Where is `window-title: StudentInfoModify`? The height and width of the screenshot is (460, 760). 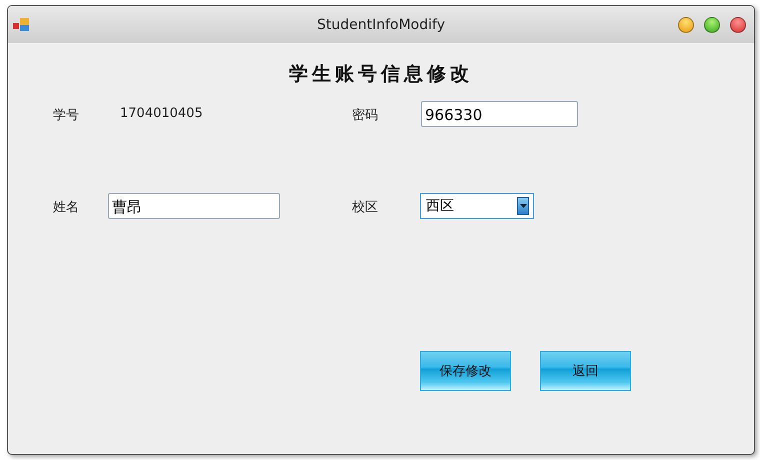 window-title: StudentInfoModify is located at coordinates (381, 24).